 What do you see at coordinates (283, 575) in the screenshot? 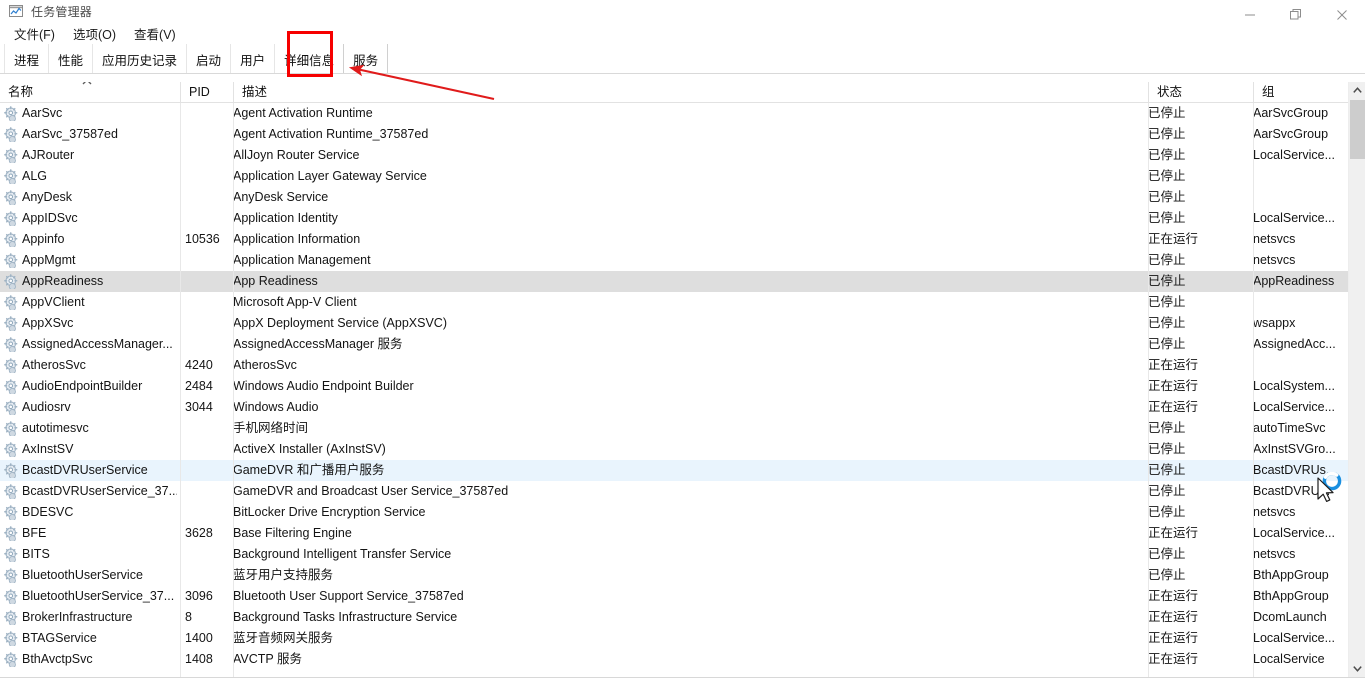
I see `cell-description: 蓝牙用户支持服务` at bounding box center [283, 575].